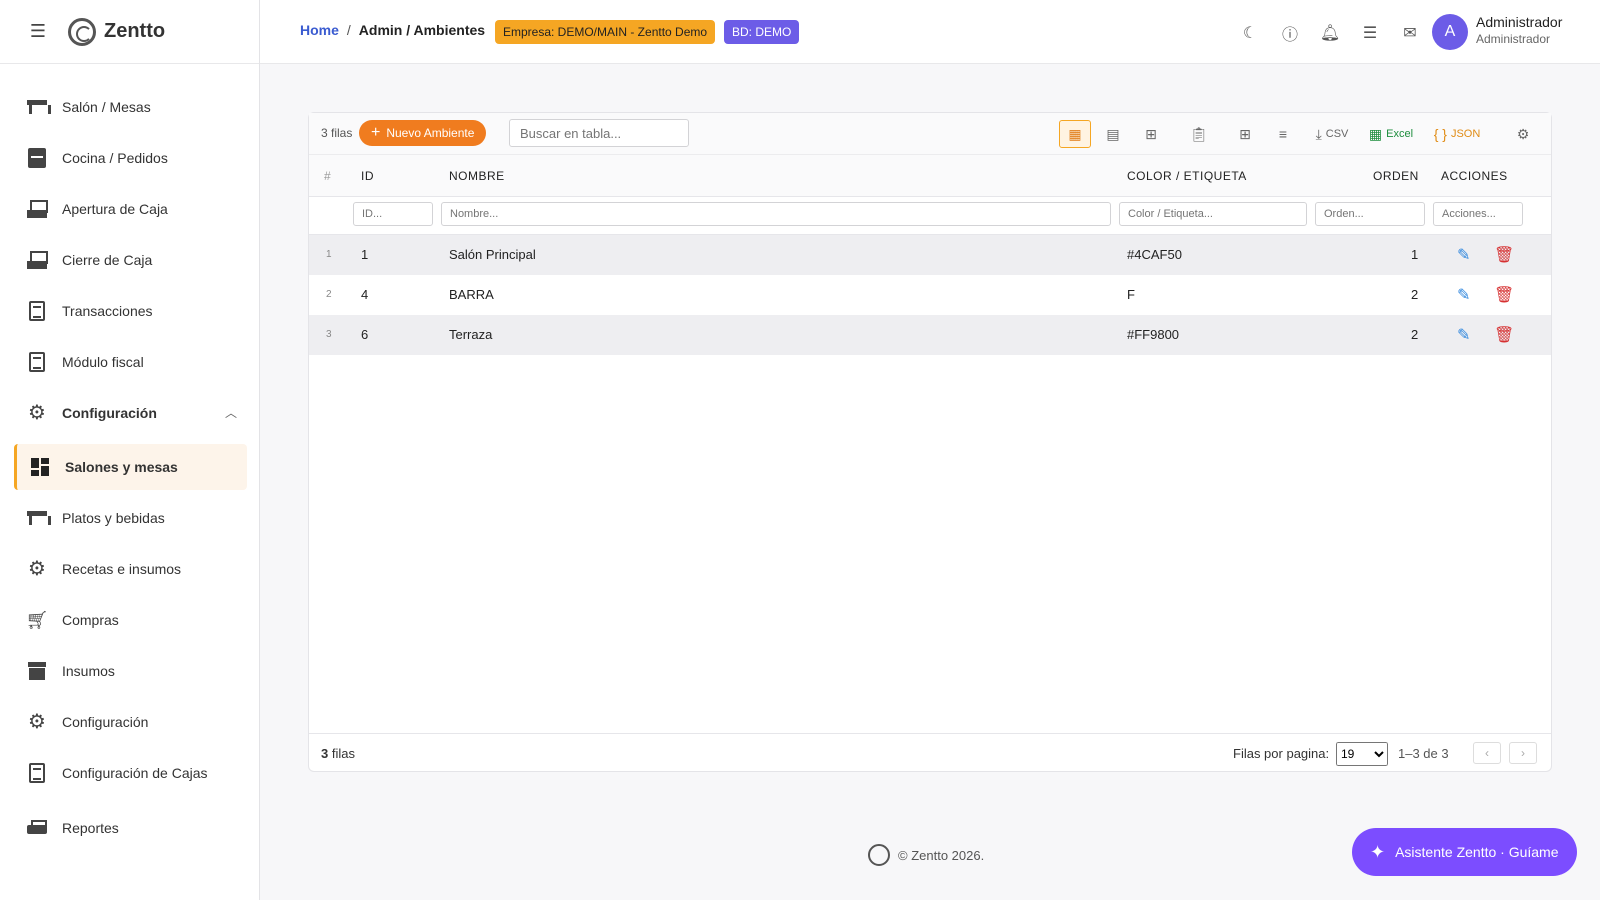 The image size is (1600, 900). What do you see at coordinates (37, 158) in the screenshot?
I see `kitchen-icon` at bounding box center [37, 158].